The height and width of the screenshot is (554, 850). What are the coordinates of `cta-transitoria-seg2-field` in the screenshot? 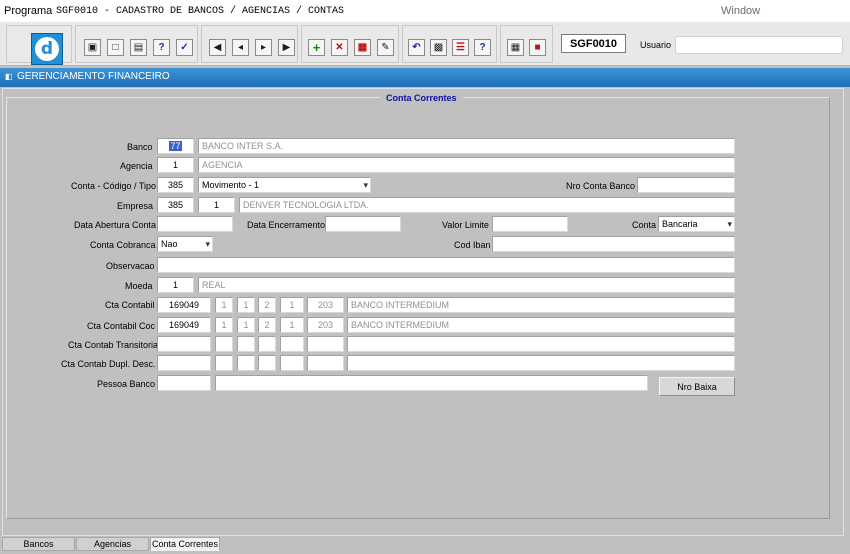 It's located at (246, 344).